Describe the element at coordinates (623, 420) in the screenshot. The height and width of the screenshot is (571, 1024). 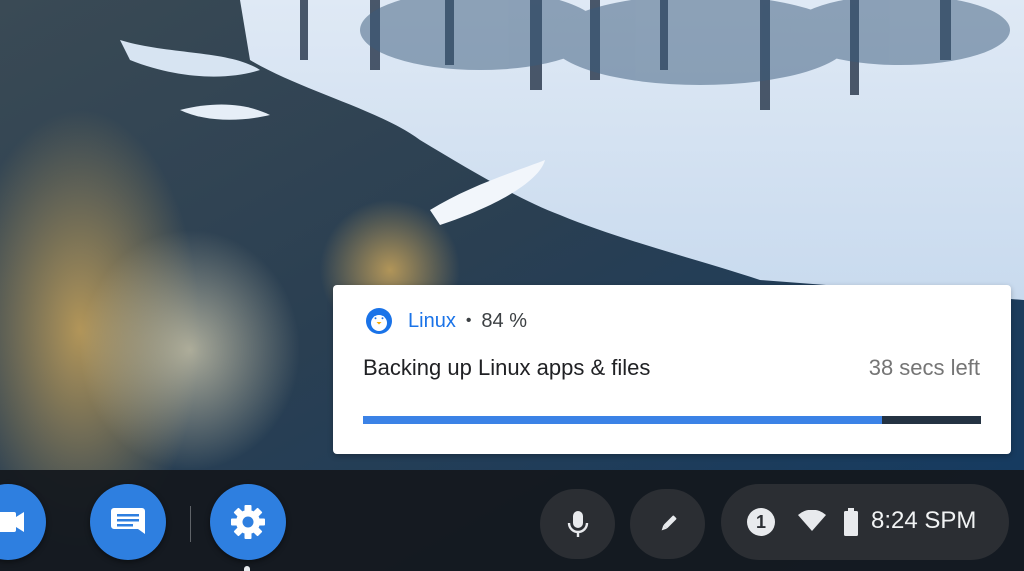
I see `progress-bar-fill` at that location.